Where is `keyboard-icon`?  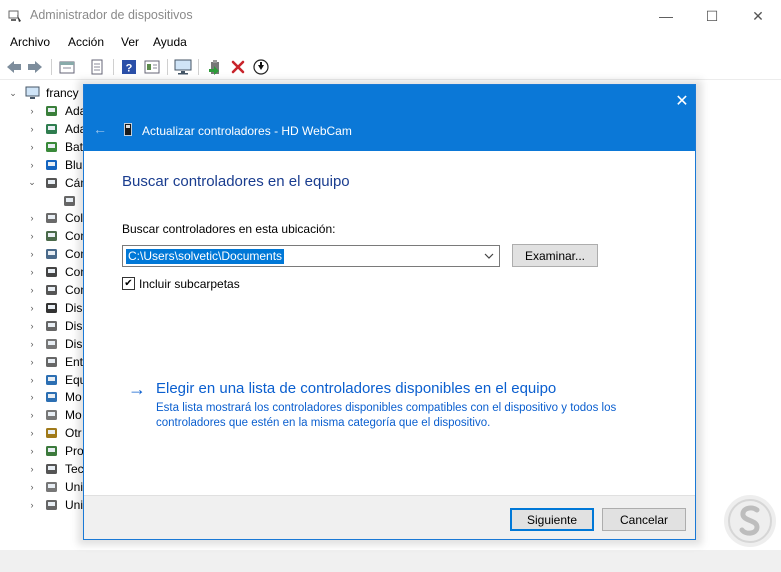 keyboard-icon is located at coordinates (51, 469).